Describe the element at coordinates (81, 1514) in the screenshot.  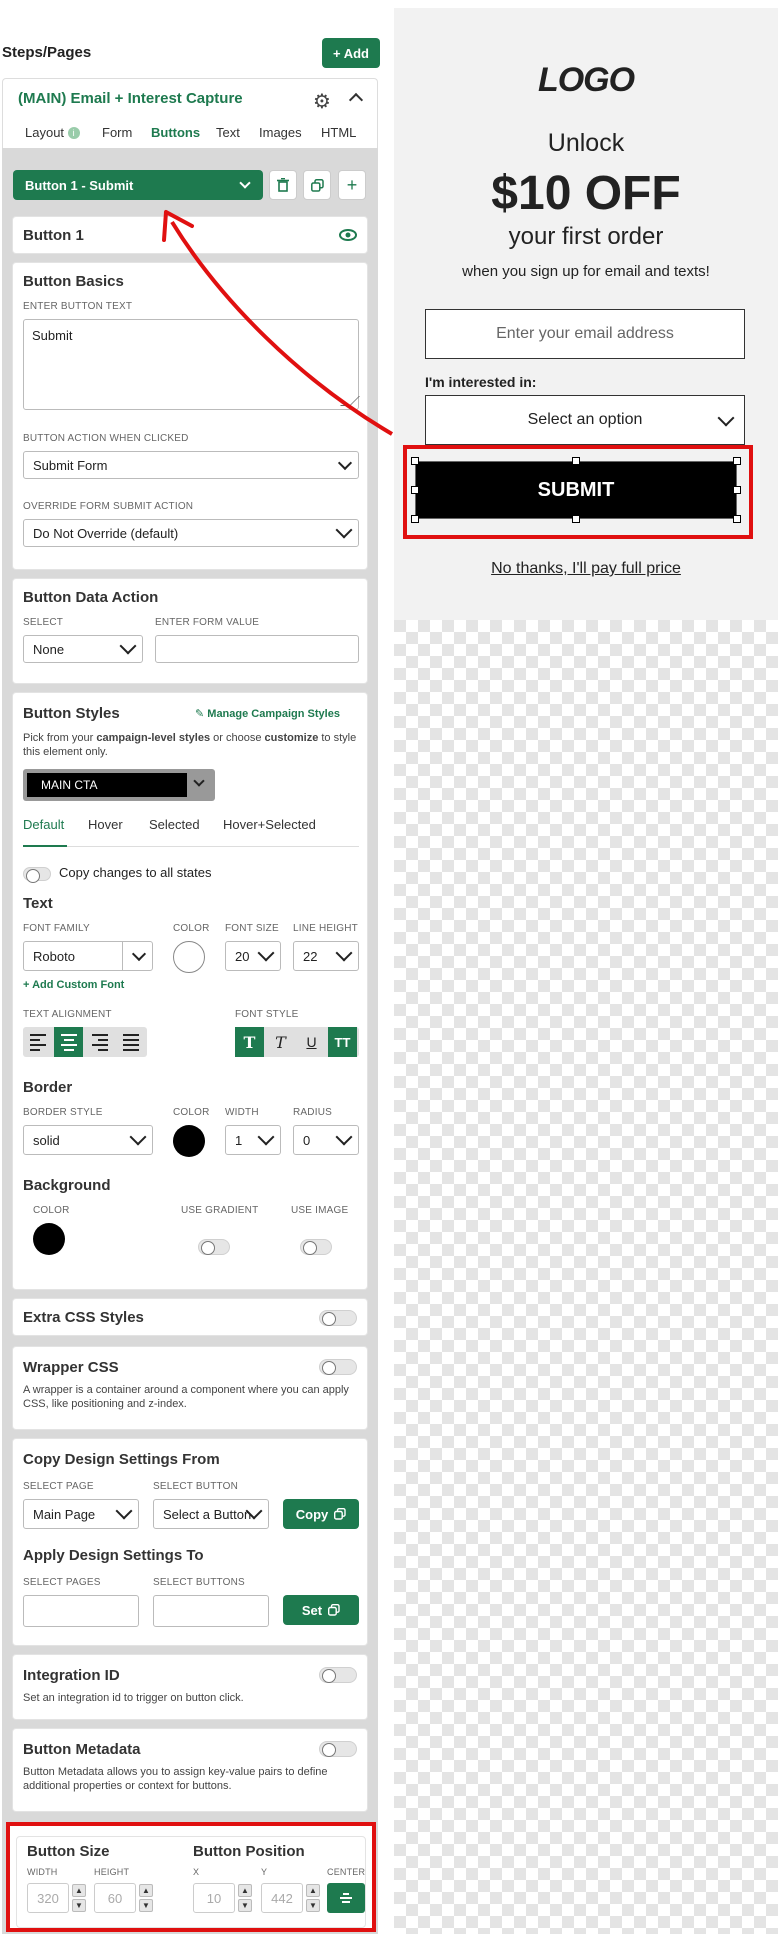
I see `select-page-dropdown: Main Page` at that location.